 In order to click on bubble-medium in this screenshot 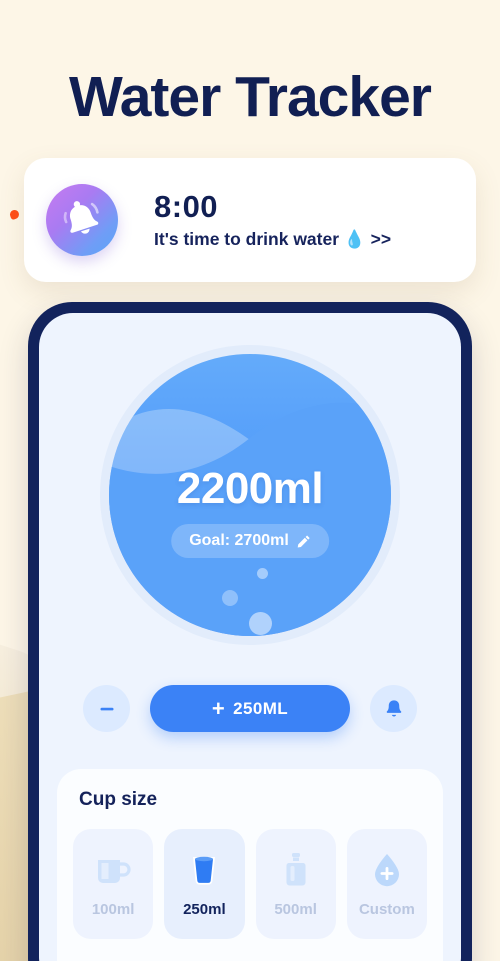, I will do `click(230, 598)`.